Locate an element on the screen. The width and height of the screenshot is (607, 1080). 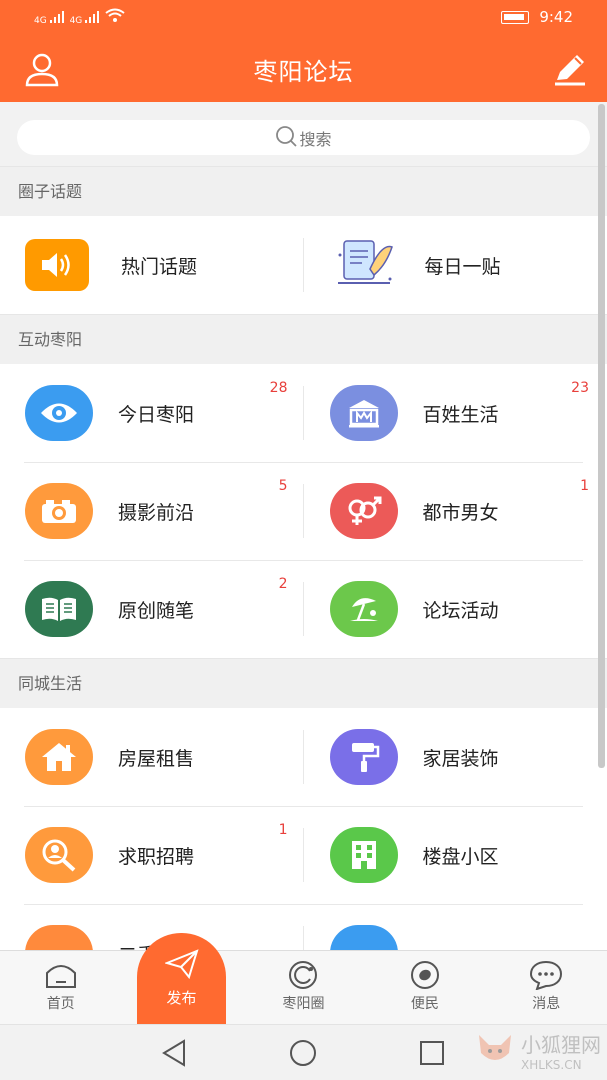
bottom-tab-bar: 首页 枣阳圈 便民 消息 is located at coordinates (303, 987).